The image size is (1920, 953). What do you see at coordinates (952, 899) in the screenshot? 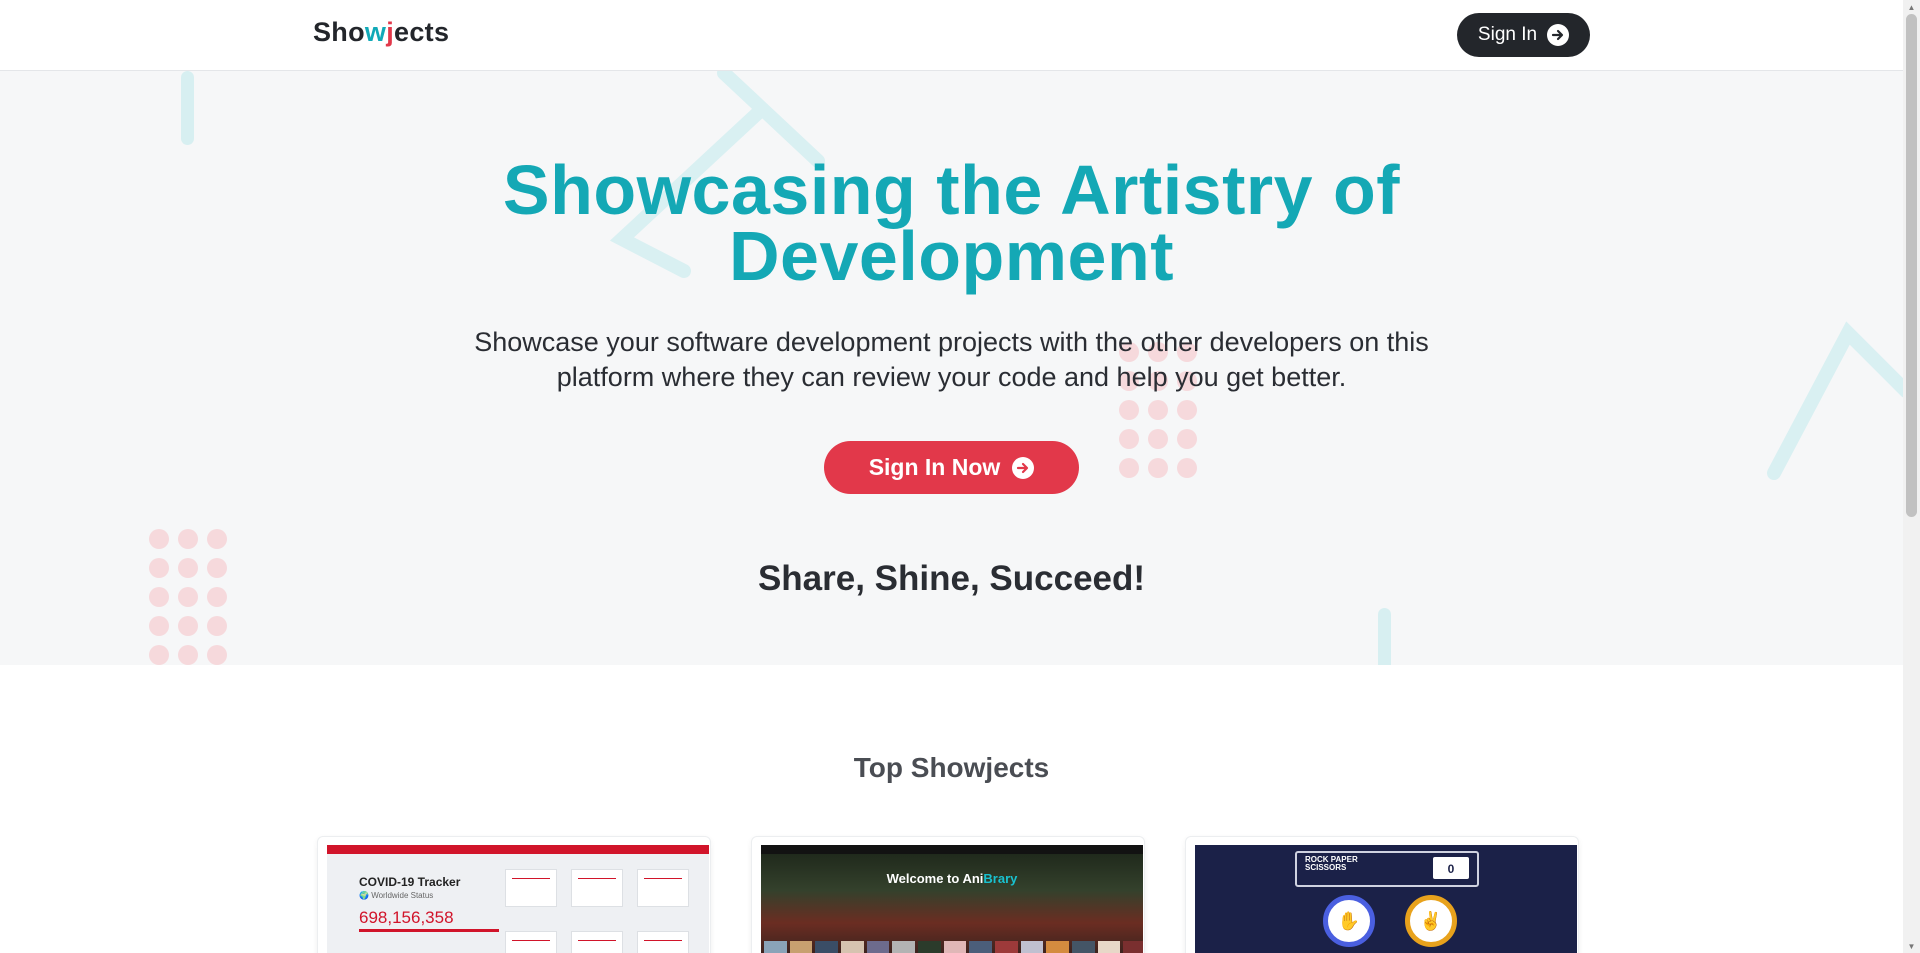
I see `showject-thumbnail: Welcome to AniBrary` at bounding box center [952, 899].